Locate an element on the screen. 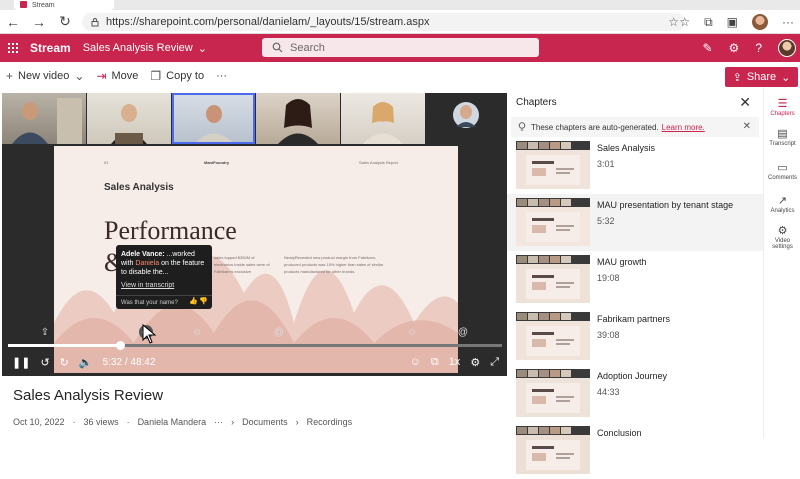 The image size is (800, 479). chapter-time: 44:33 is located at coordinates (608, 392).